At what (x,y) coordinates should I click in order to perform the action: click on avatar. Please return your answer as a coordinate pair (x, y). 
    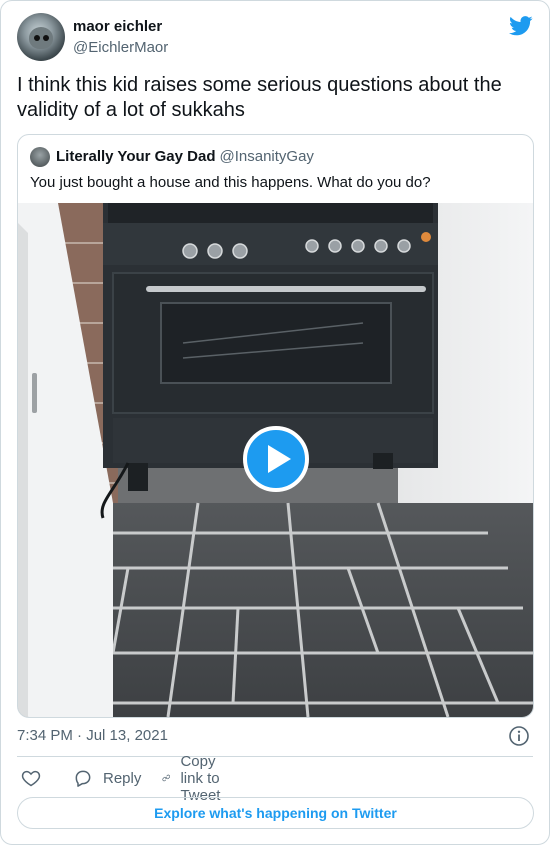
    Looking at the image, I should click on (41, 37).